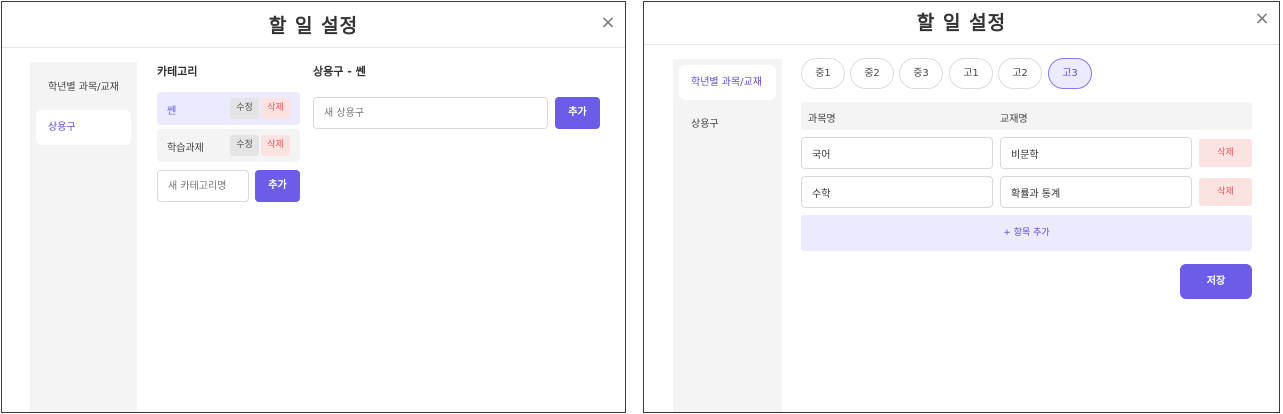 This screenshot has width=1283, height=414. Describe the element at coordinates (822, 119) in the screenshot. I see `column-header-subject: 과목명` at that location.